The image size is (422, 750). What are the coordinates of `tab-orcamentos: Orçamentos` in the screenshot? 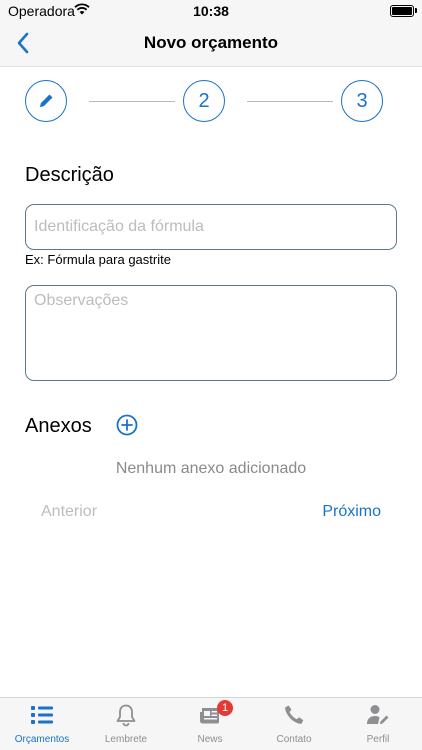 It's located at (42, 724).